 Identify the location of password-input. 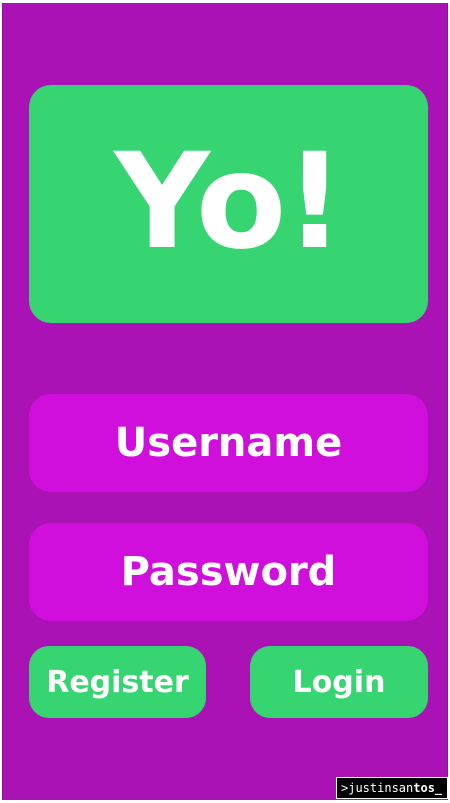
(228, 572).